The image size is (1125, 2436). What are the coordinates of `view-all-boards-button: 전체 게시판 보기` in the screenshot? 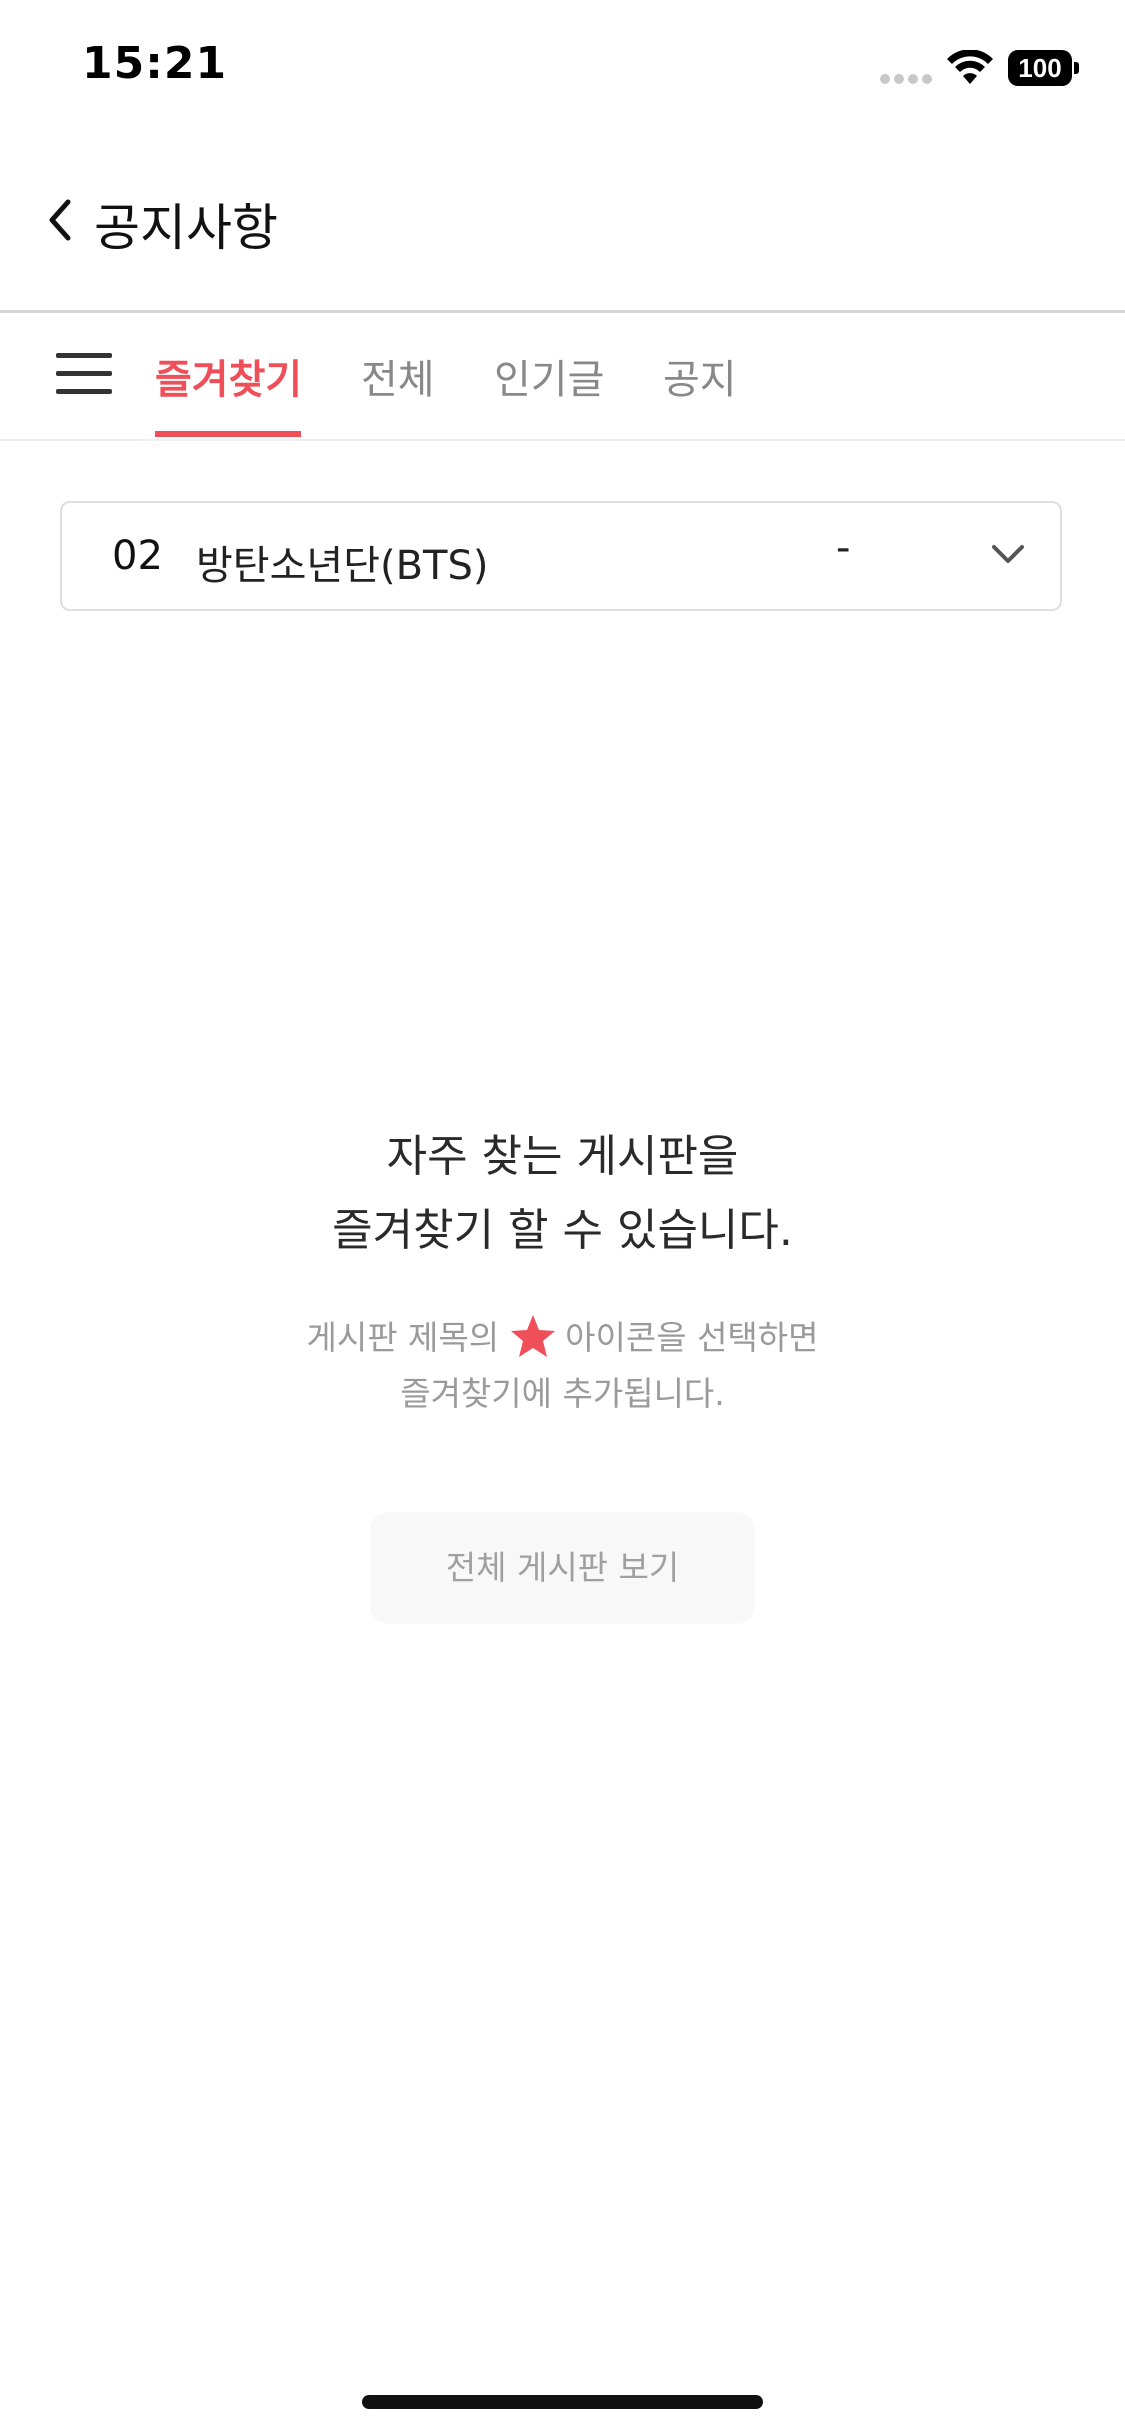 It's located at (562, 1568).